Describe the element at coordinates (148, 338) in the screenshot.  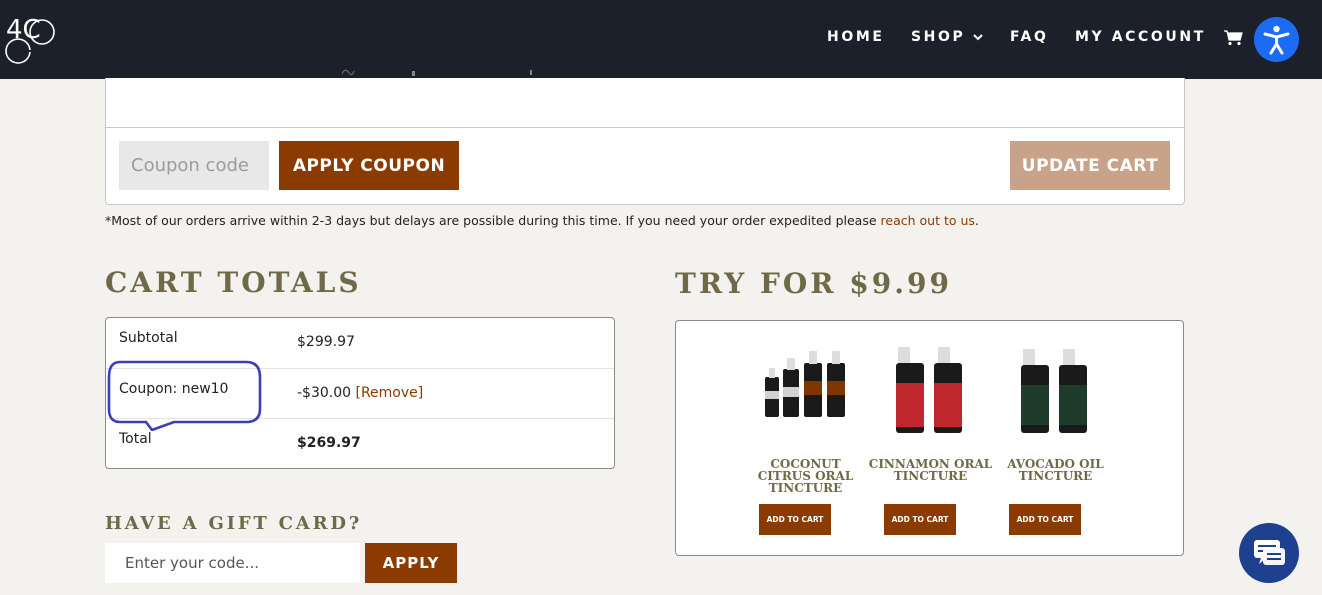
I see `subtotal-label: Subtotal` at that location.